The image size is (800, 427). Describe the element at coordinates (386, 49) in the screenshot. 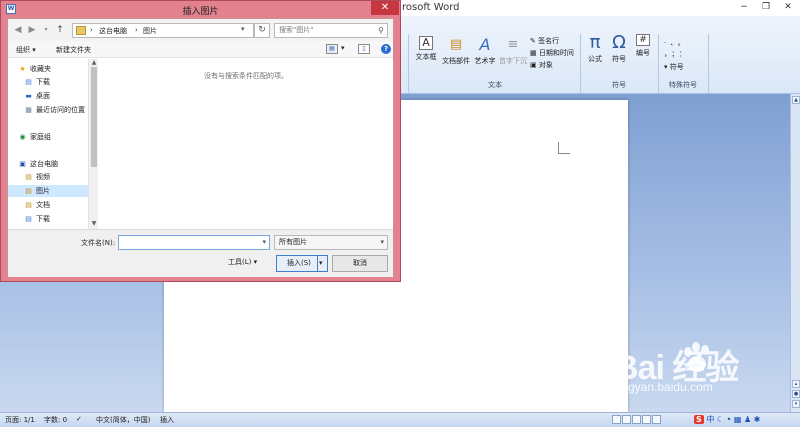

I see `help-icon: ?` at that location.